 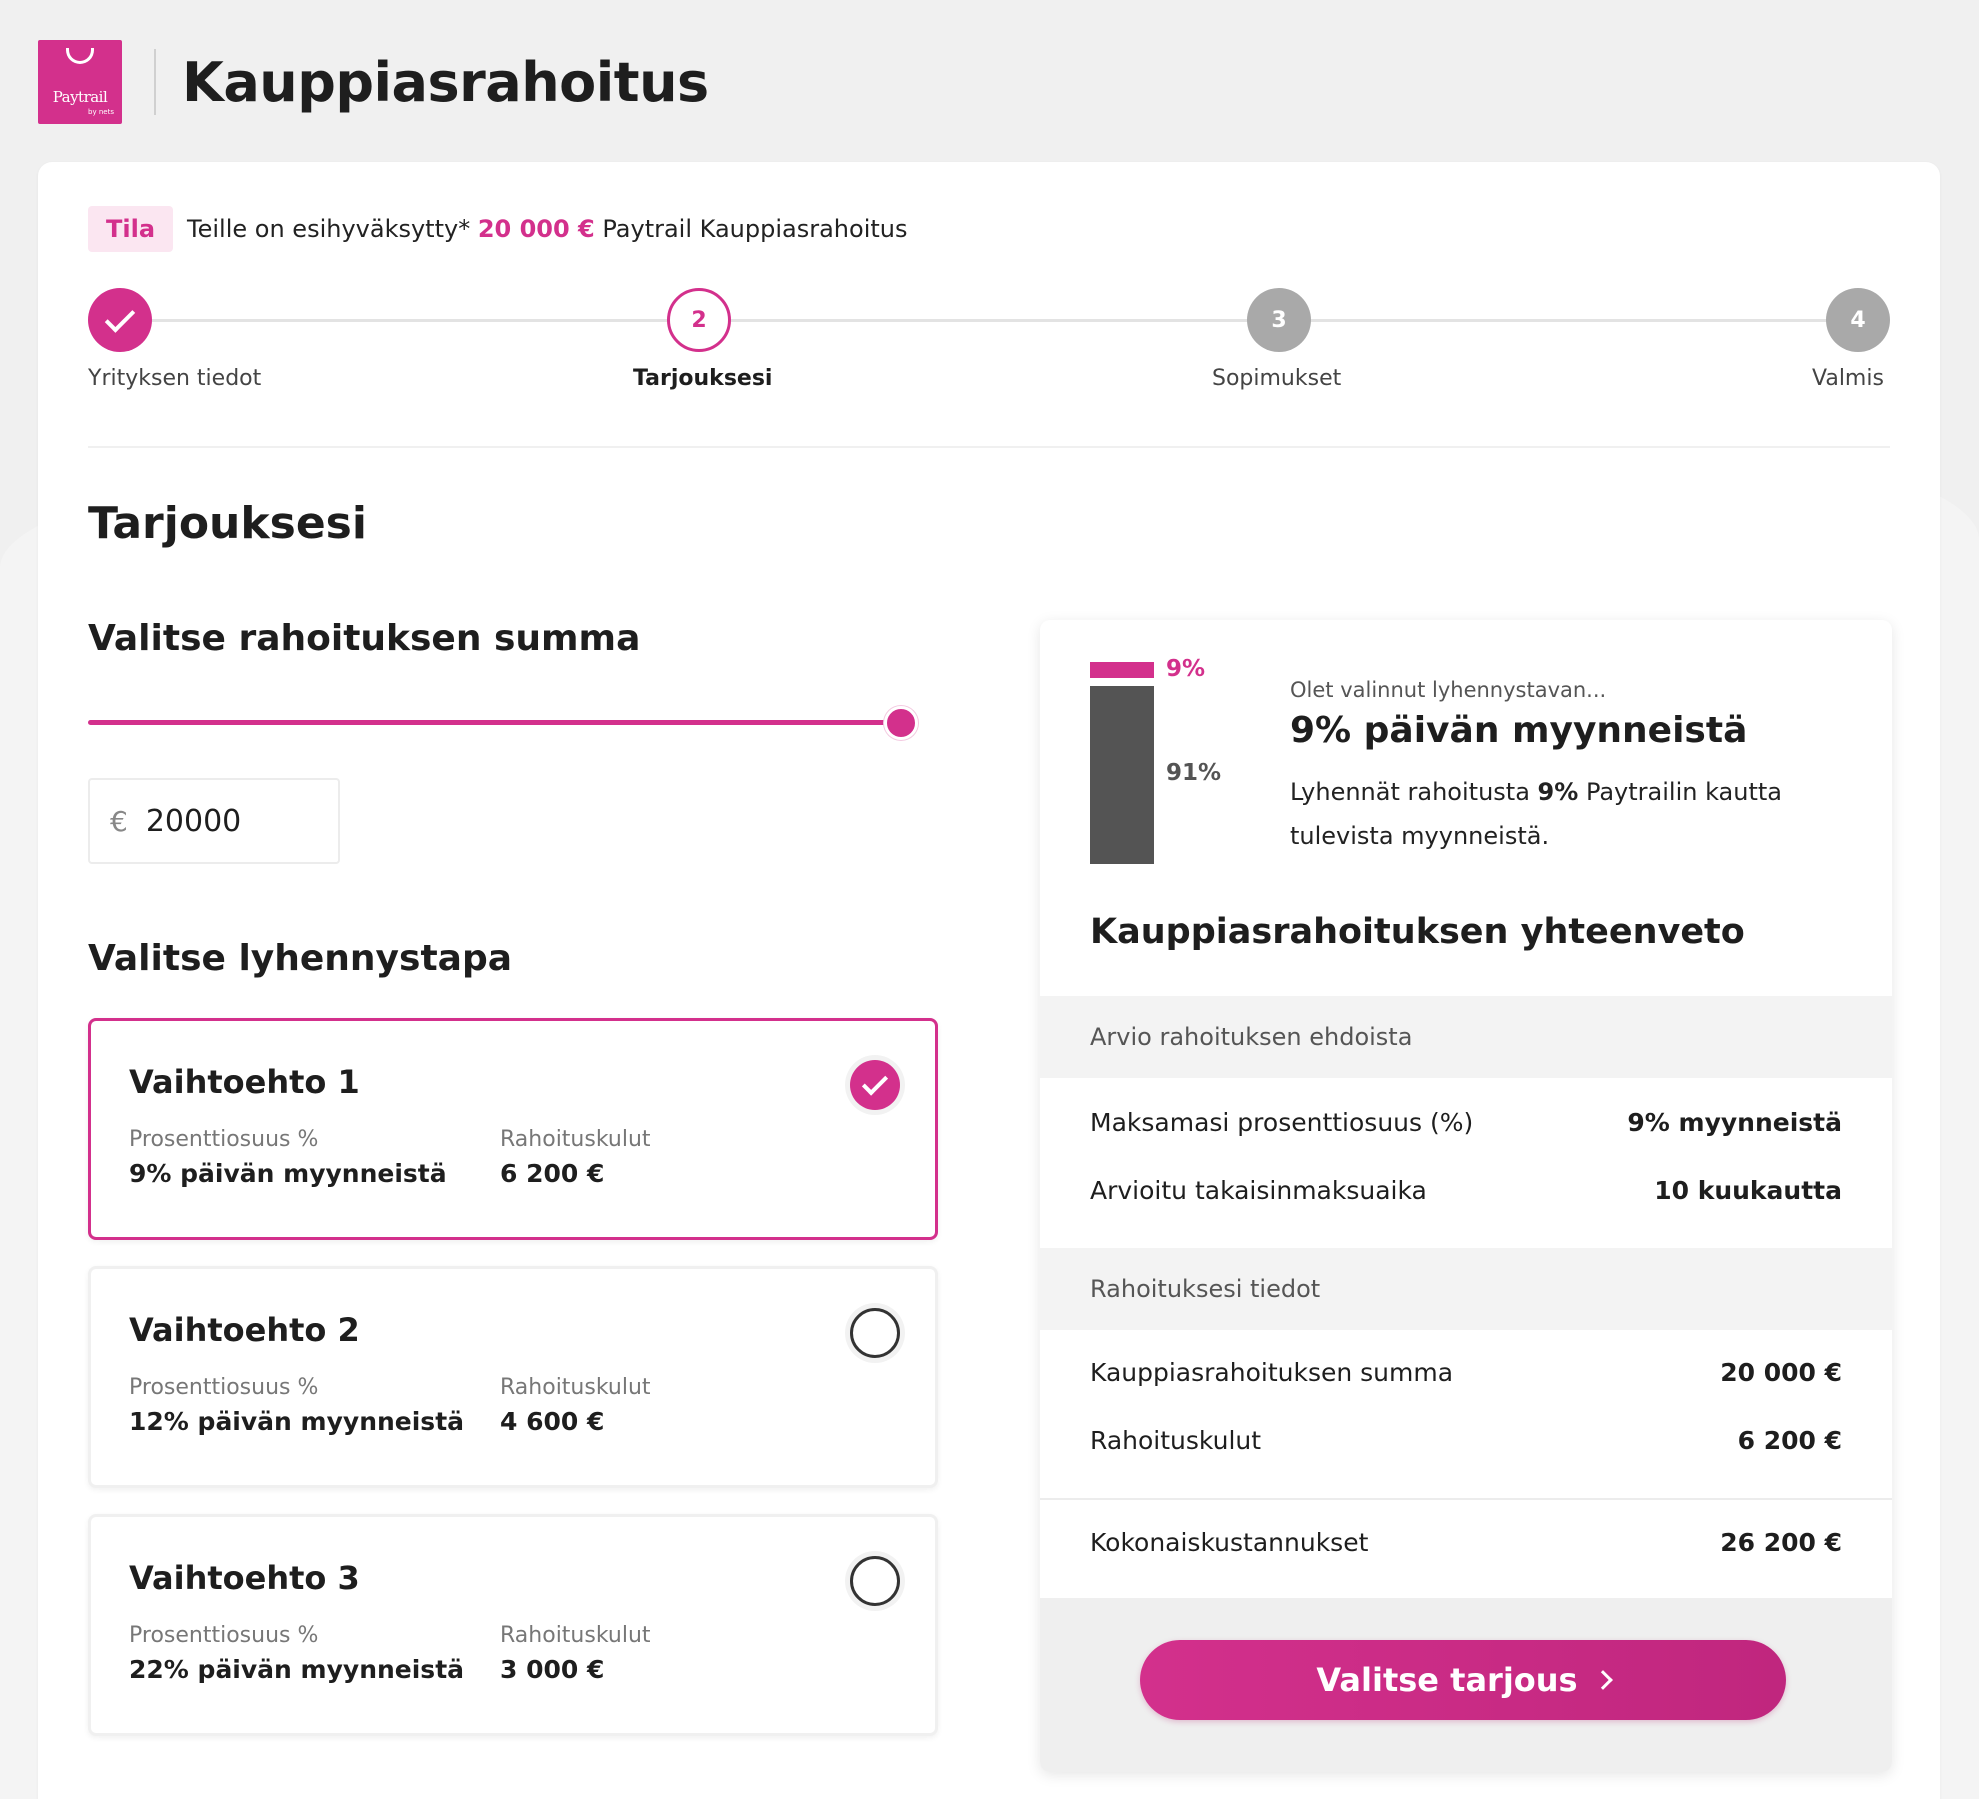 I want to click on option-pct-value: 9% päivän myynneistä, so click(x=288, y=1173).